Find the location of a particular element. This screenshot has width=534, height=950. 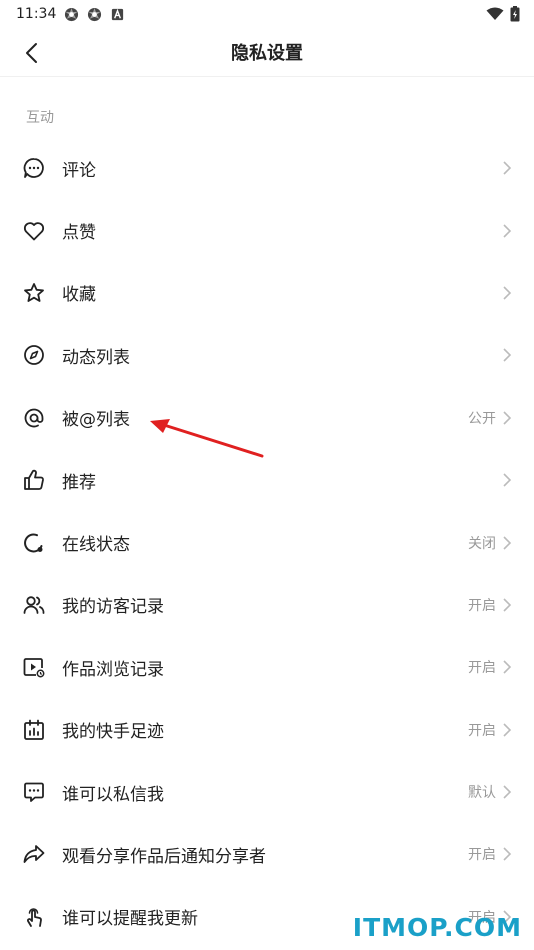

settings-item-private-message: 谁可以私信我 默认 is located at coordinates (267, 792).